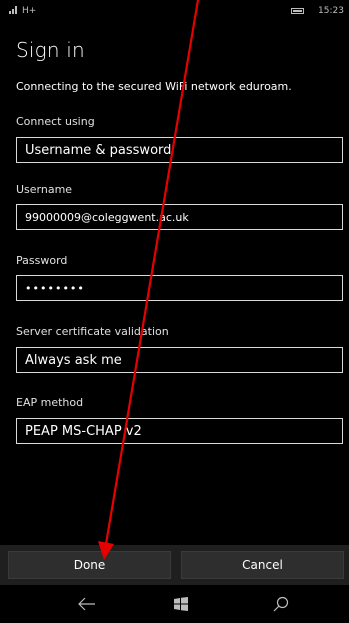 The image size is (349, 623). I want to click on done-button: Done, so click(89, 565).